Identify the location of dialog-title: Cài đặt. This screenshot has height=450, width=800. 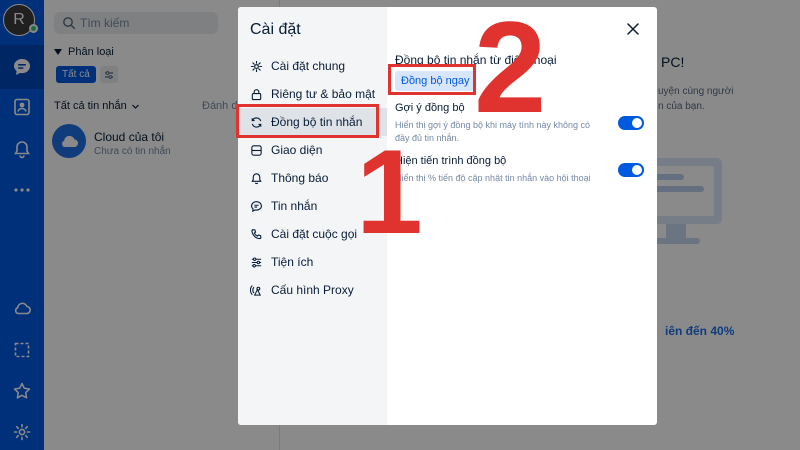
(275, 29).